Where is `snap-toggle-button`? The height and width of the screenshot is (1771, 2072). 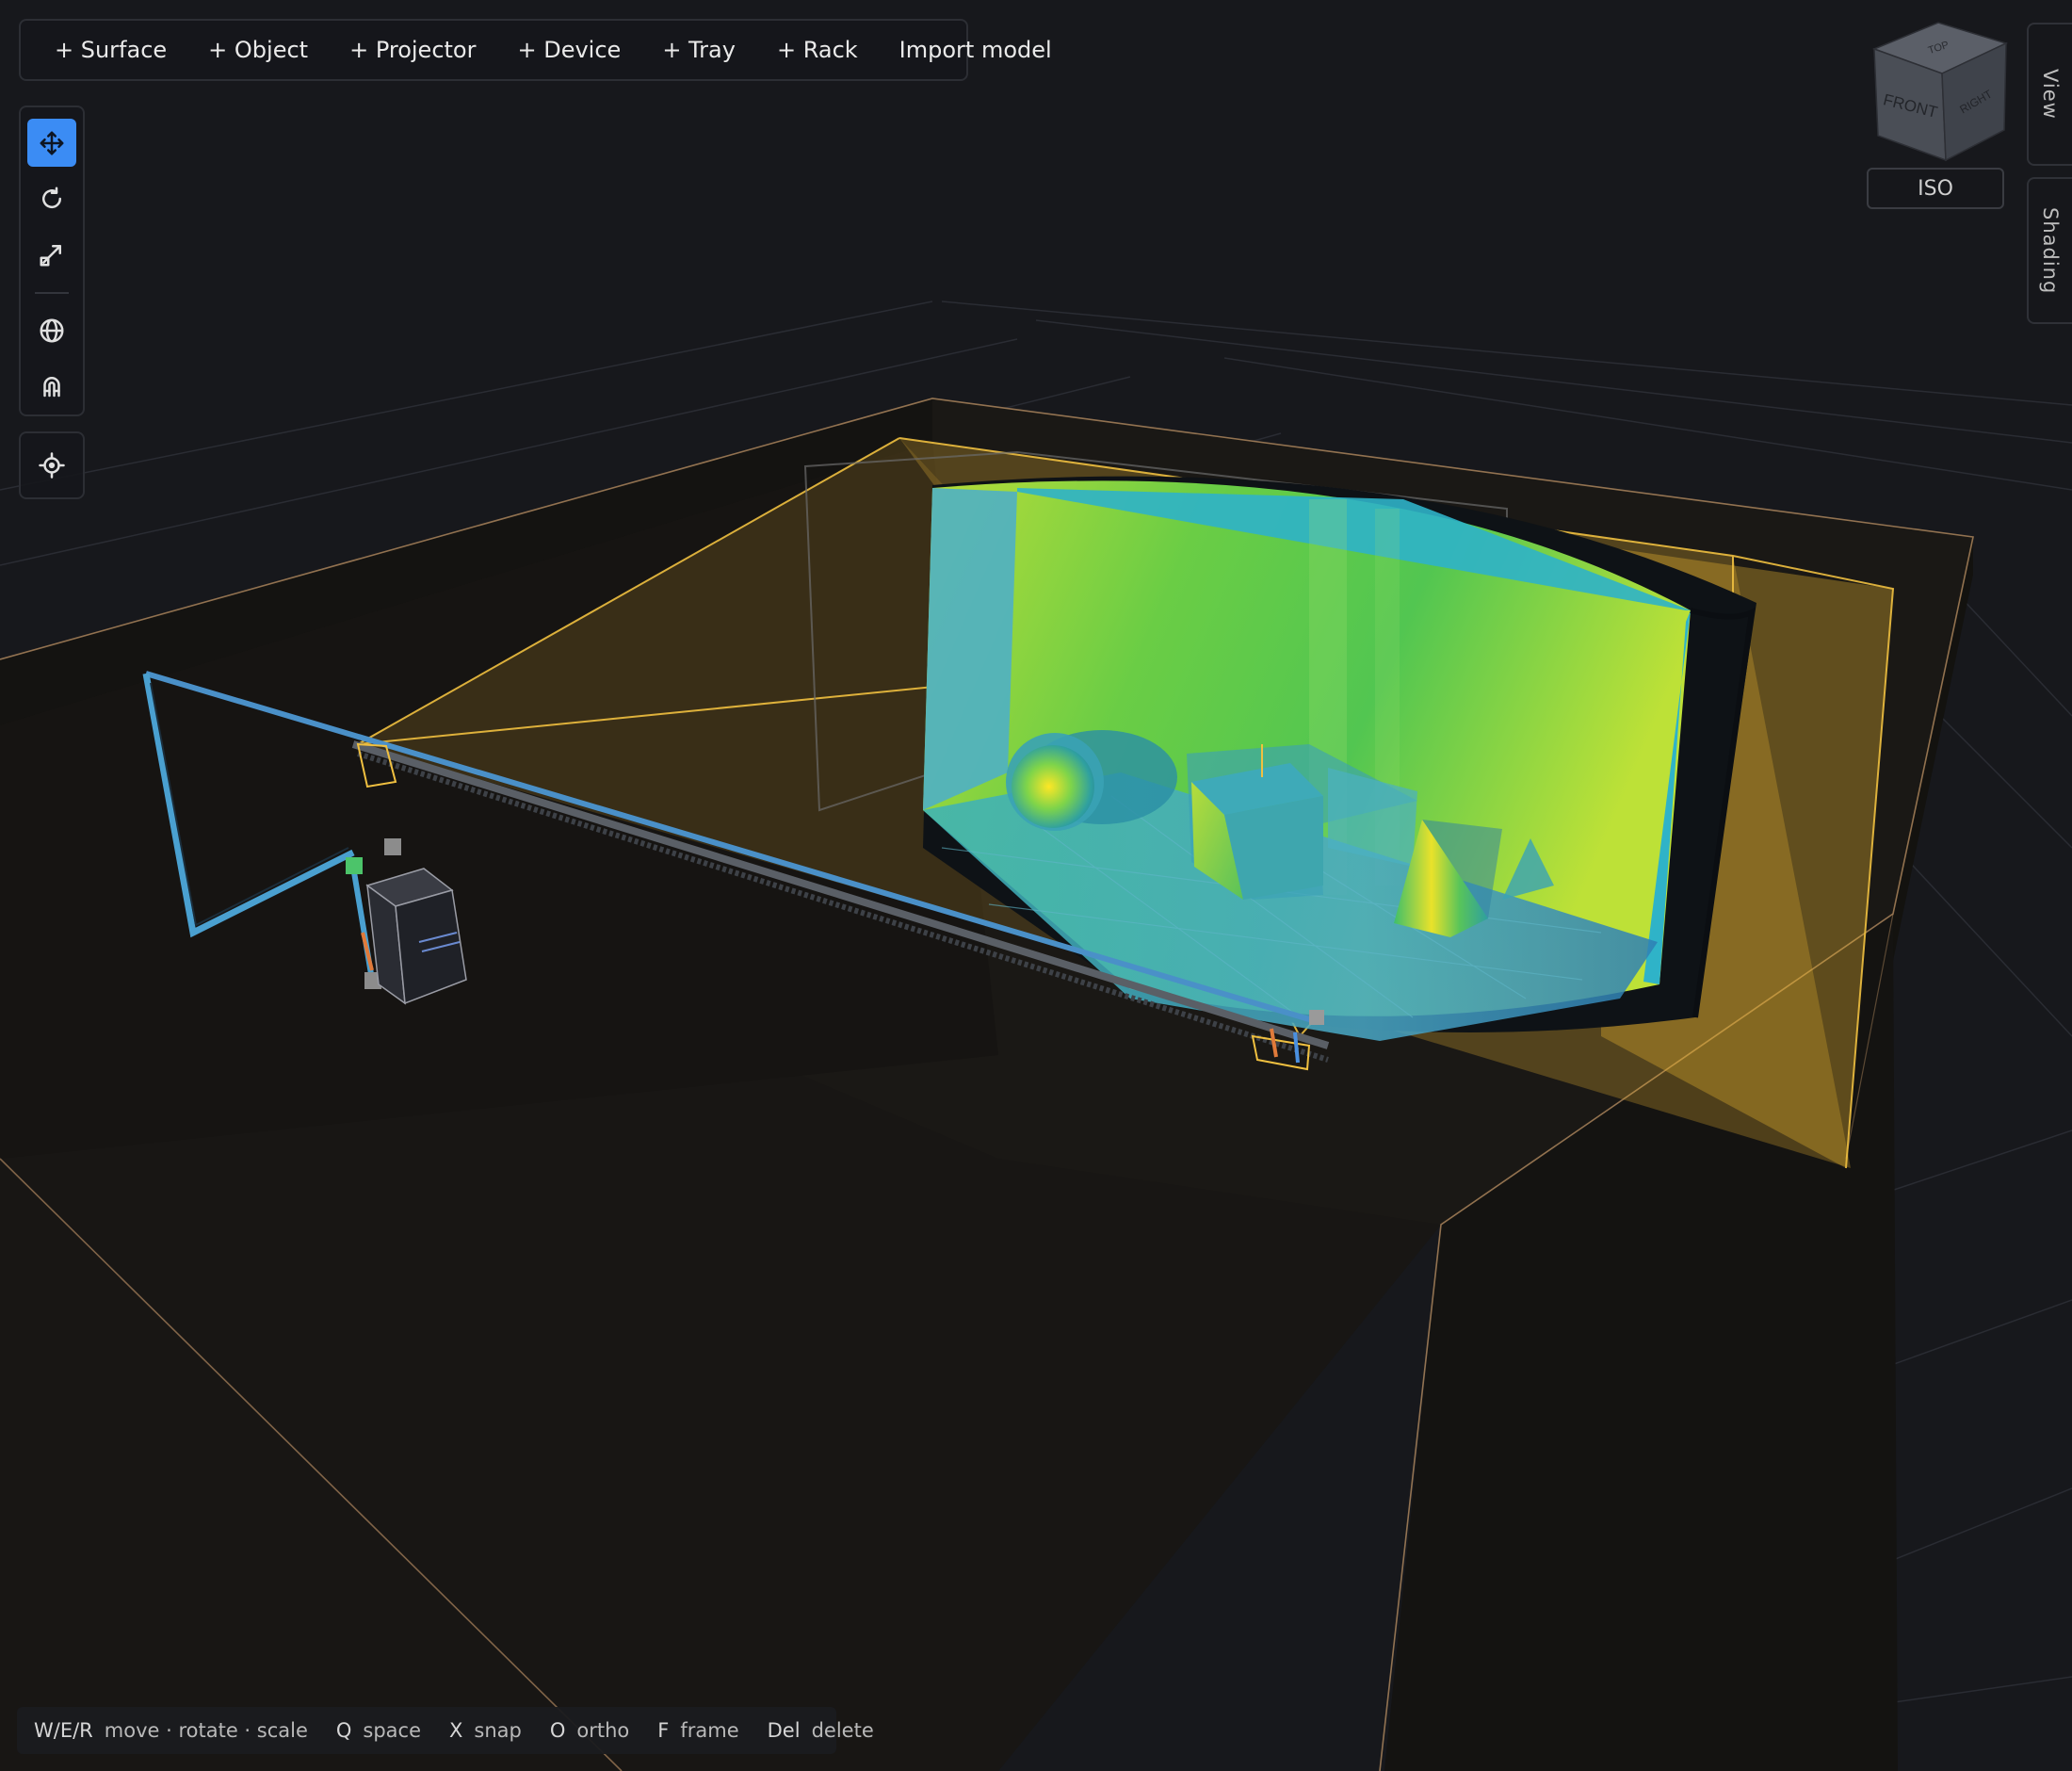 snap-toggle-button is located at coordinates (51, 387).